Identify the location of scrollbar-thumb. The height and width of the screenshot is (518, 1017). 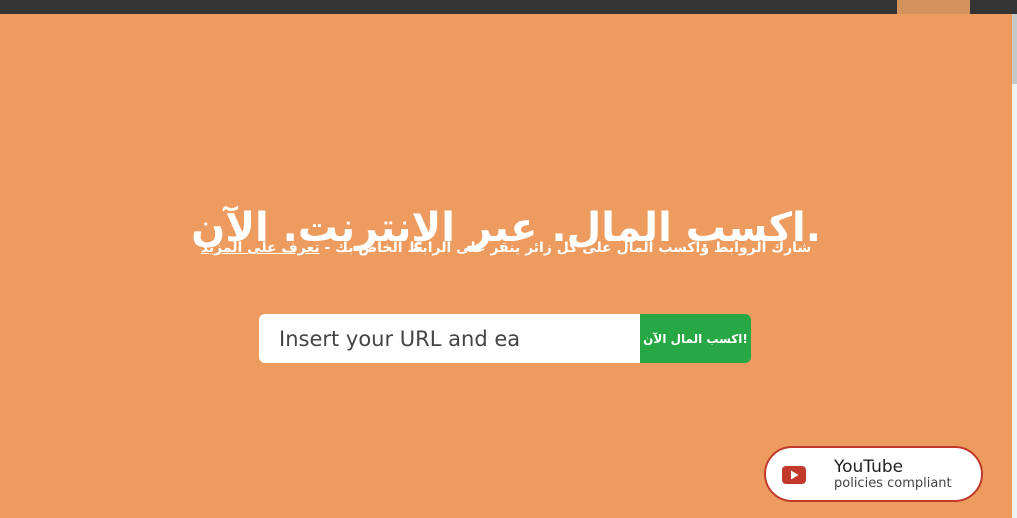
(1014, 49).